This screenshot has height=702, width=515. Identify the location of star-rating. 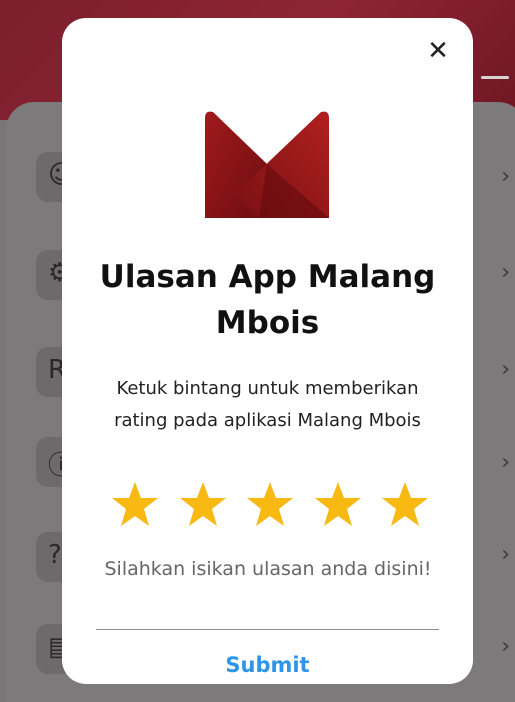
(270, 505).